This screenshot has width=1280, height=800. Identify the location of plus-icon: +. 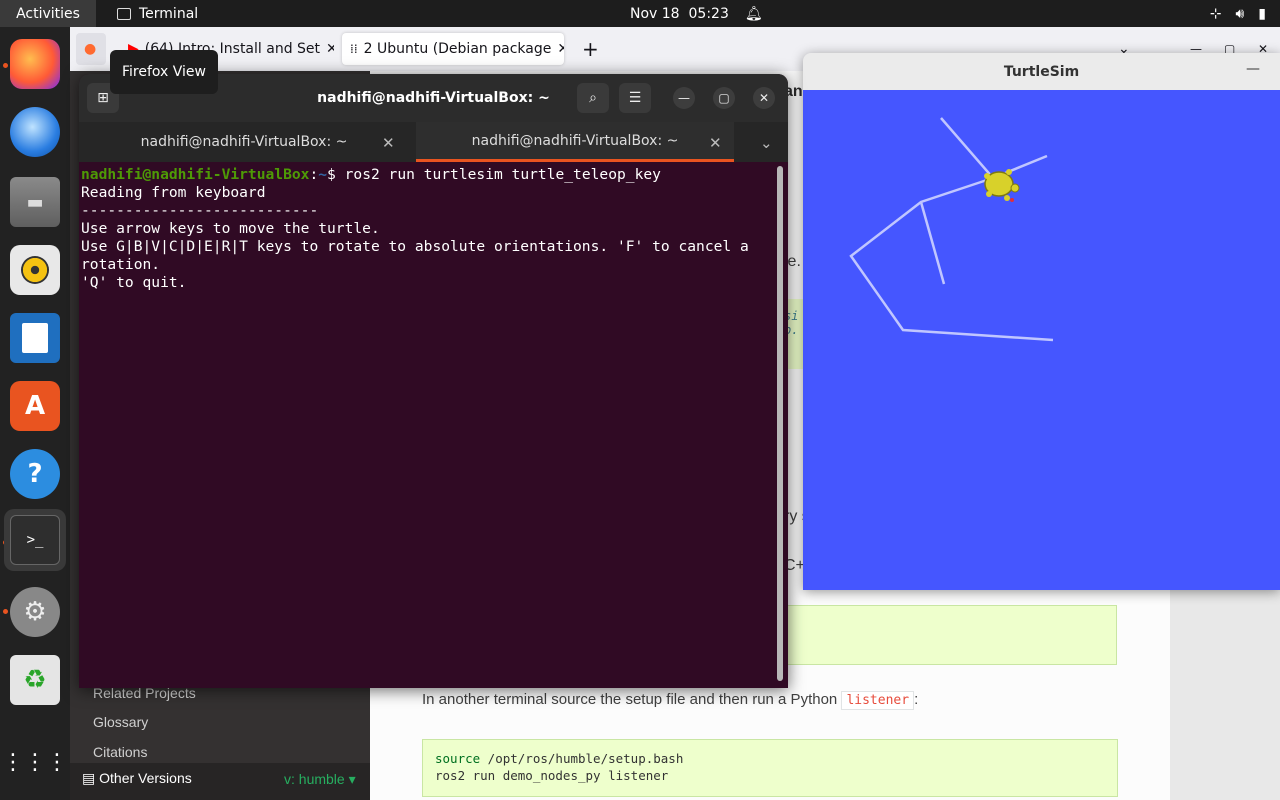
(590, 49).